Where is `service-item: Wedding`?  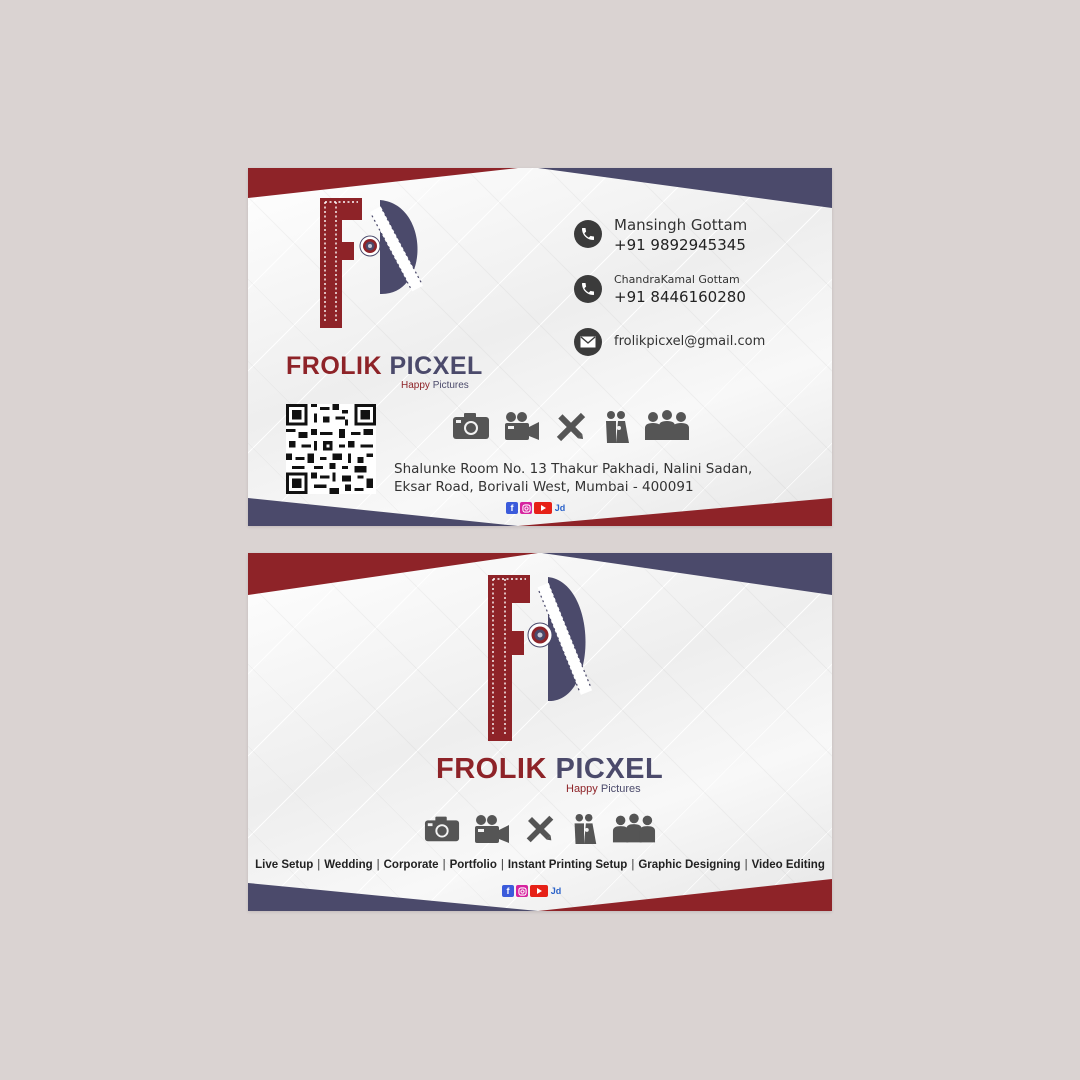 service-item: Wedding is located at coordinates (348, 865).